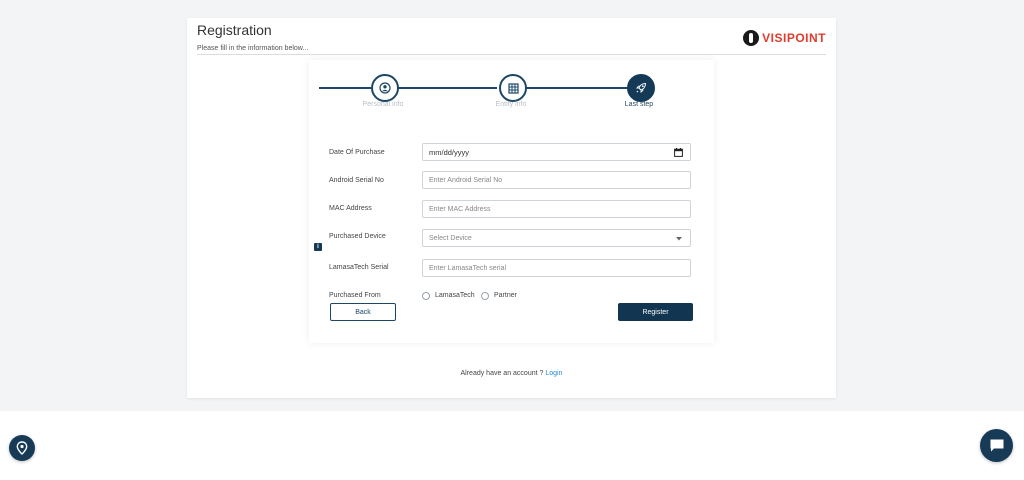 This screenshot has height=480, width=1024. What do you see at coordinates (553, 373) in the screenshot?
I see `login-link: Login` at bounding box center [553, 373].